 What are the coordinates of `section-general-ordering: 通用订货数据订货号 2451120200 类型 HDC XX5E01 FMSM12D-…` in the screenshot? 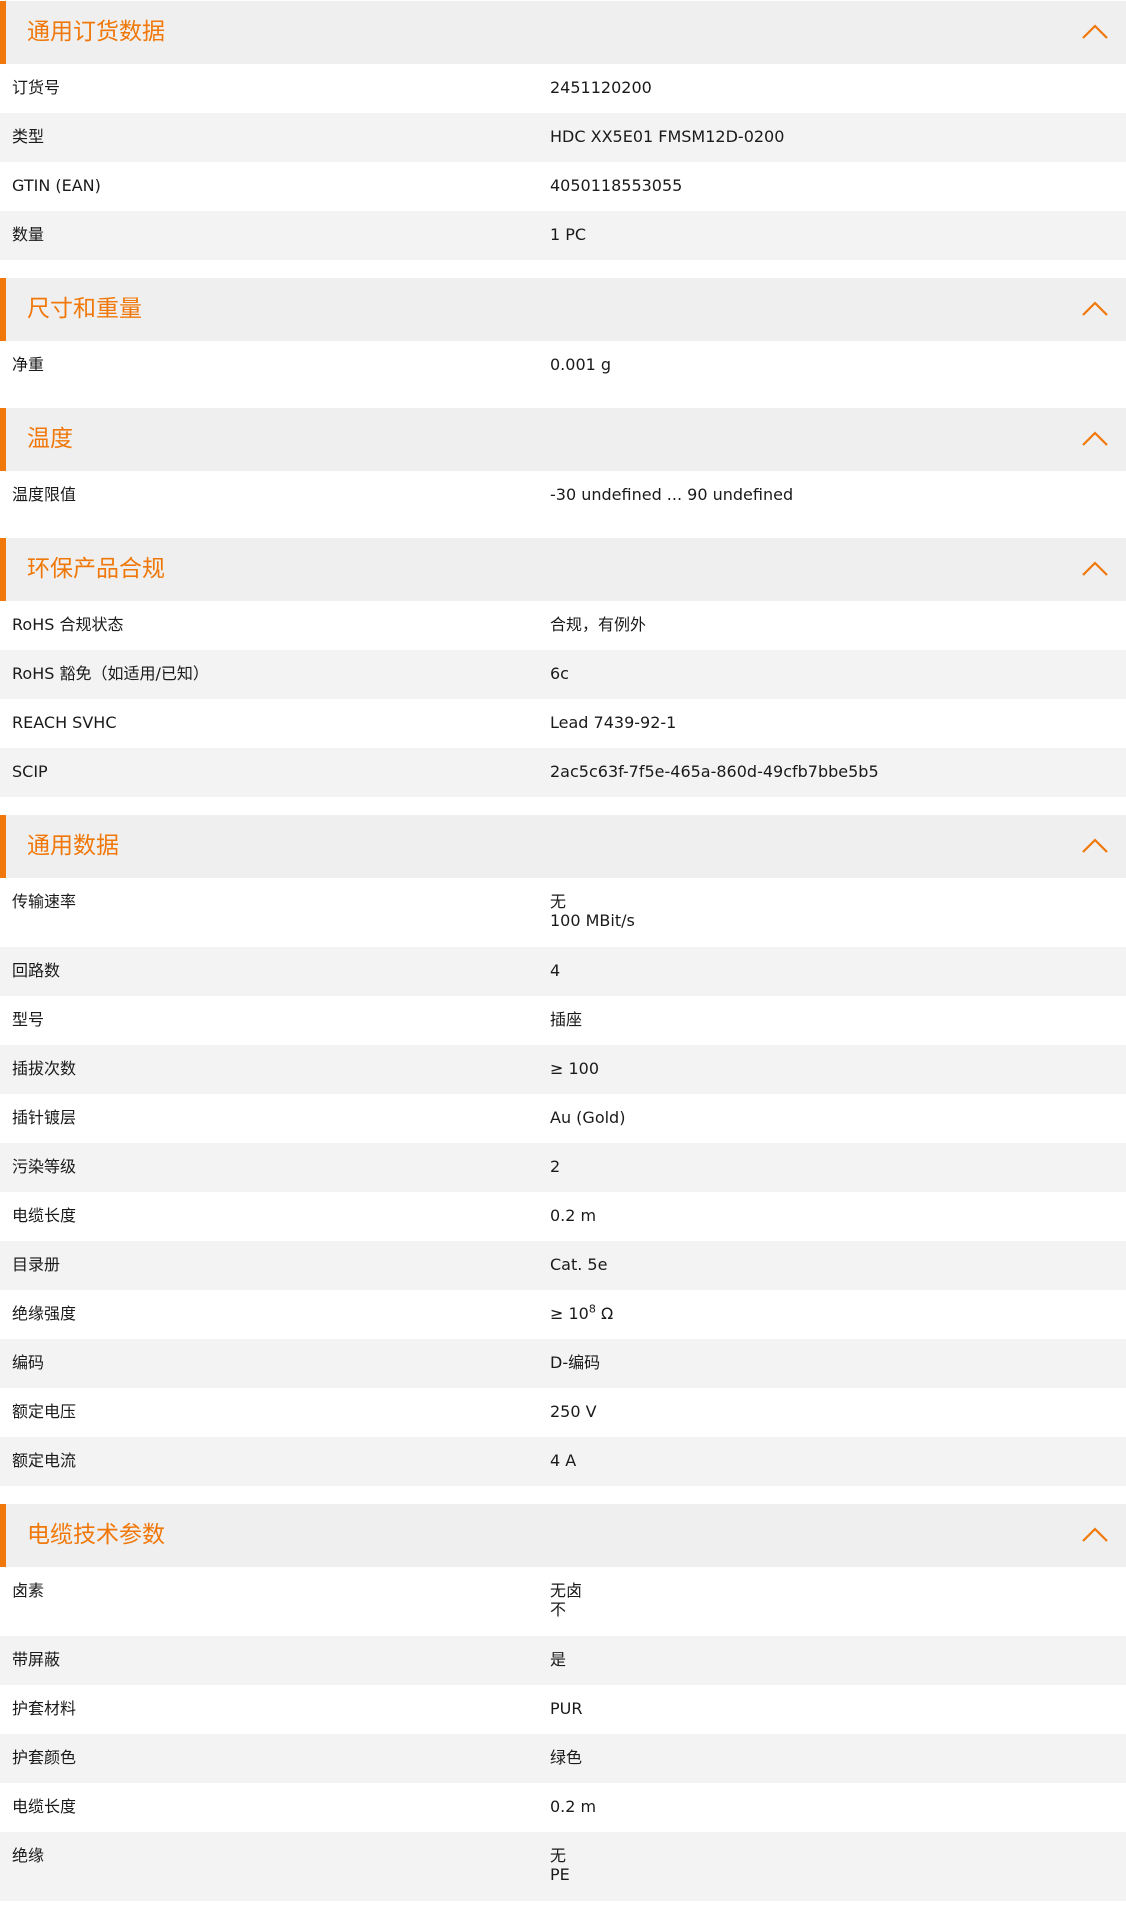 It's located at (563, 130).